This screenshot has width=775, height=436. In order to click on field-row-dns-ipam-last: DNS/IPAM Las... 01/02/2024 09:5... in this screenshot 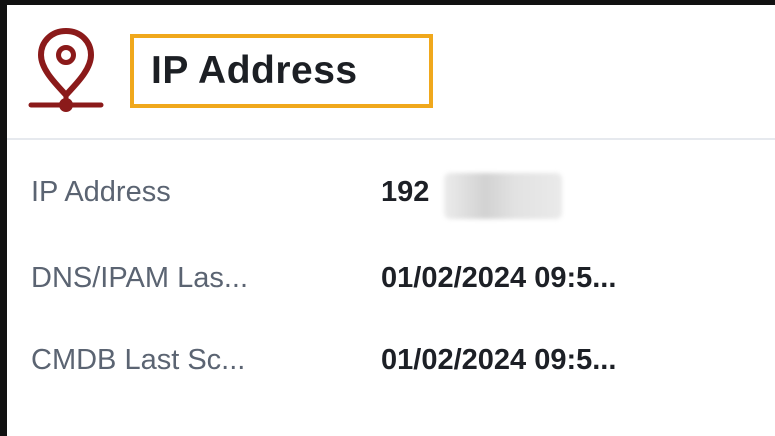, I will do `click(391, 278)`.